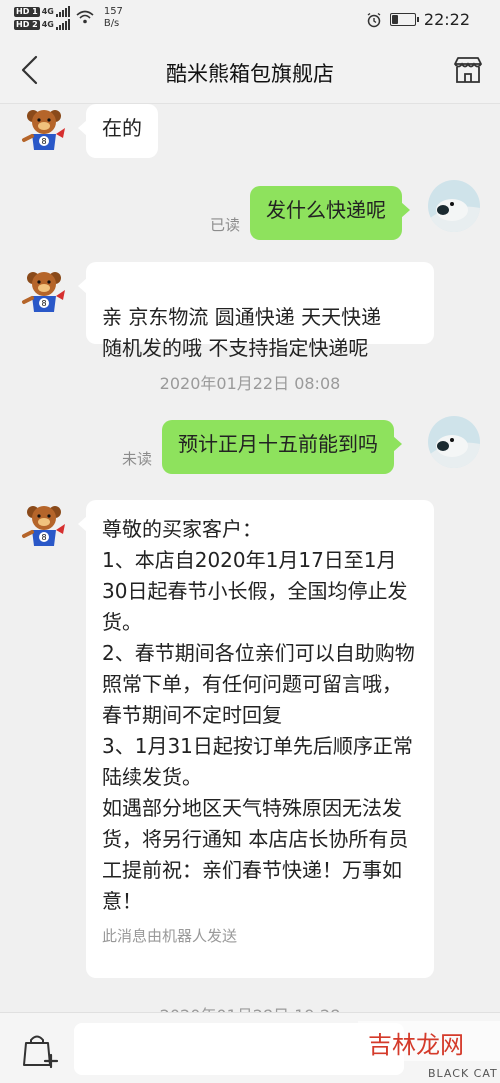  Describe the element at coordinates (374, 19) in the screenshot. I see `alarm-icon` at that location.